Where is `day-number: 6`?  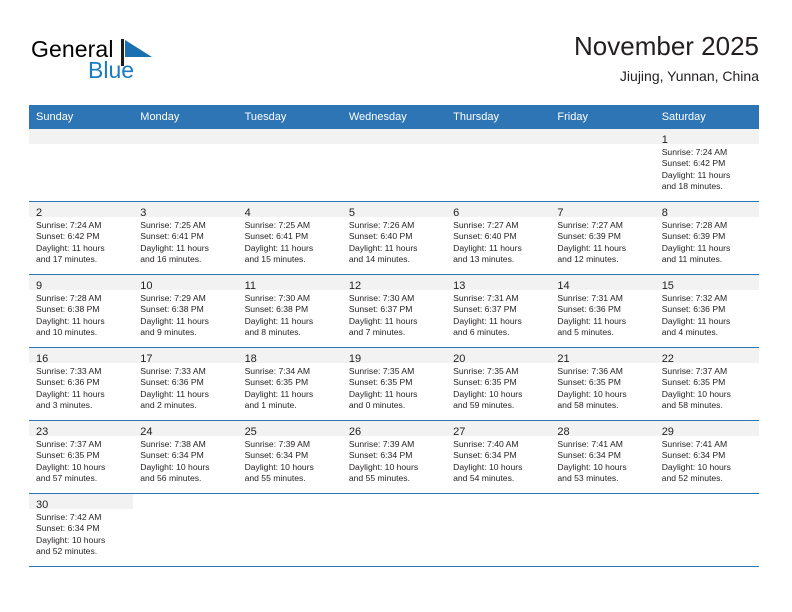 day-number: 6 is located at coordinates (456, 213).